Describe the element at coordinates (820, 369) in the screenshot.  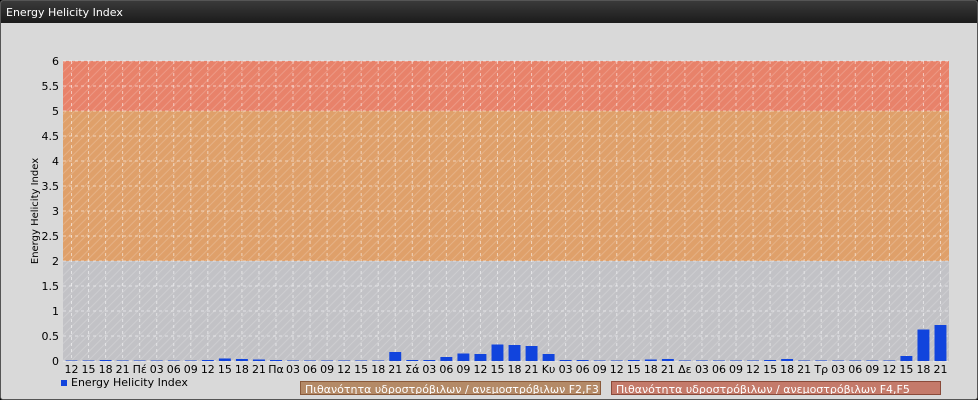
I see `x-tick-label: Τρ` at that location.